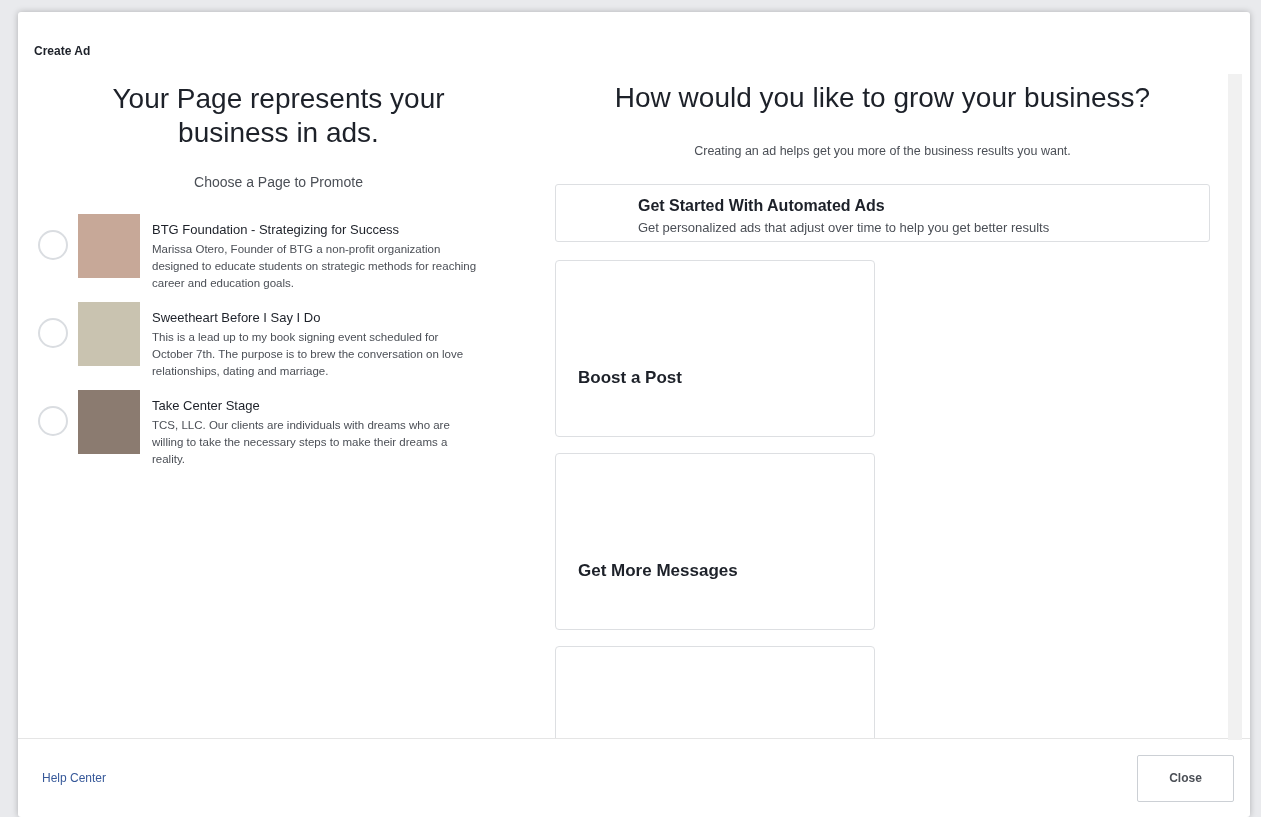 The height and width of the screenshot is (817, 1261). I want to click on section-subheading: Choose a Page to Promote, so click(278, 182).